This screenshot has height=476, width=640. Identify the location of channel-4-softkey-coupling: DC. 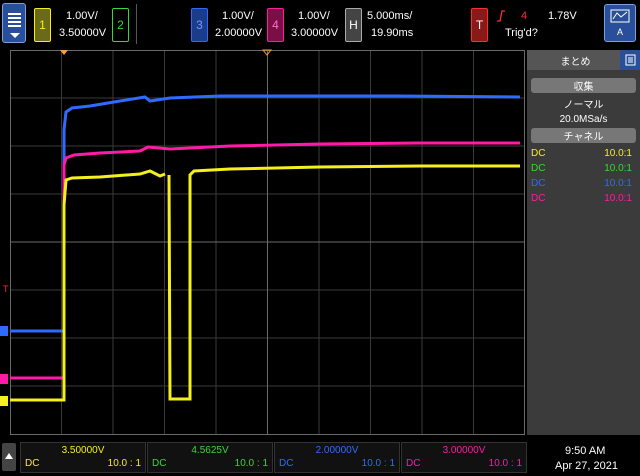
(413, 463).